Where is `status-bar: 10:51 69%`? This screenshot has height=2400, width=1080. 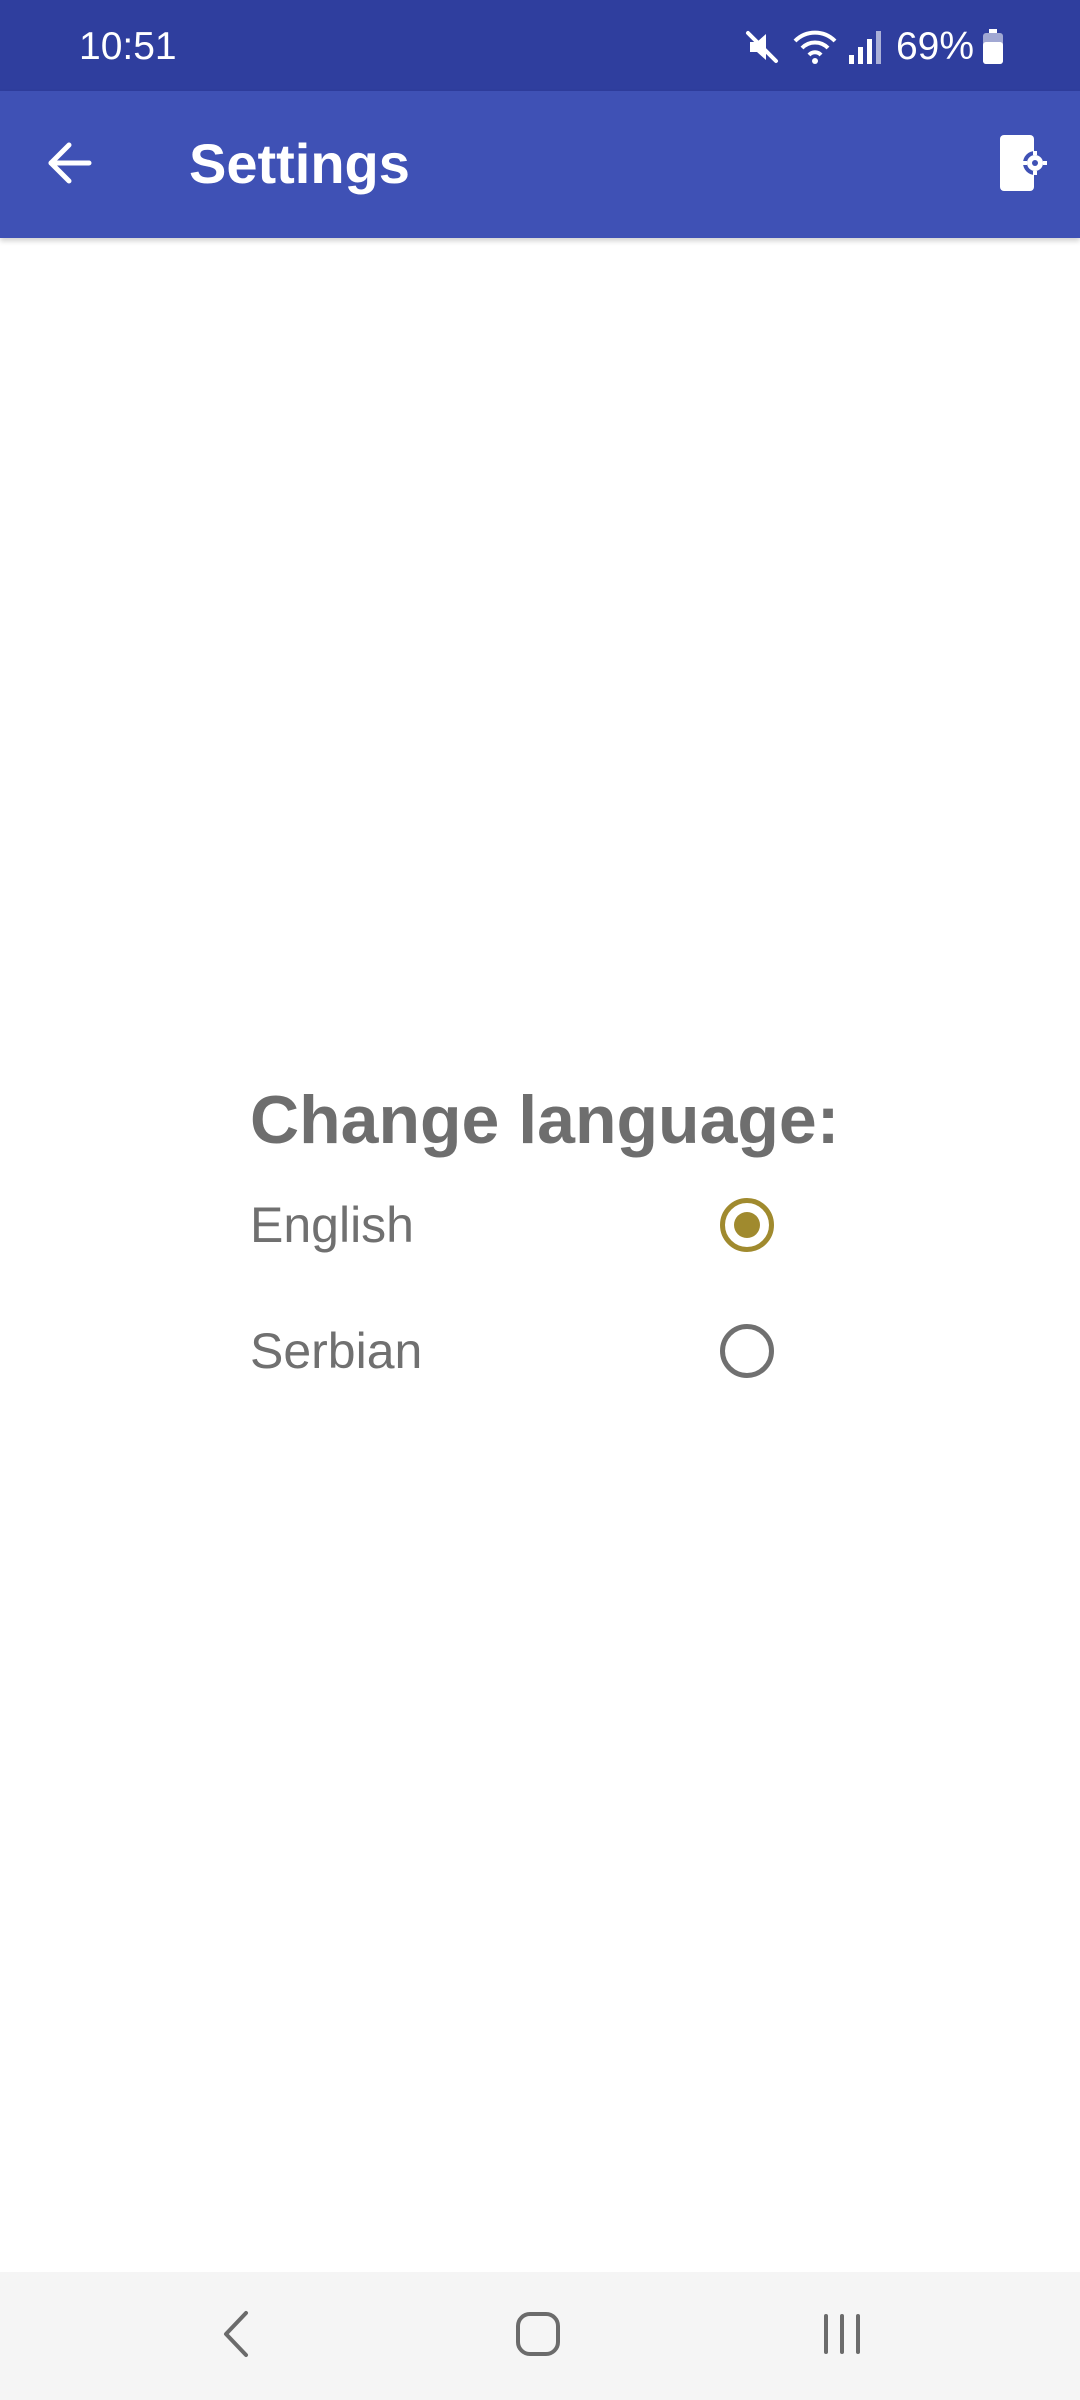
status-bar: 10:51 69% is located at coordinates (540, 45).